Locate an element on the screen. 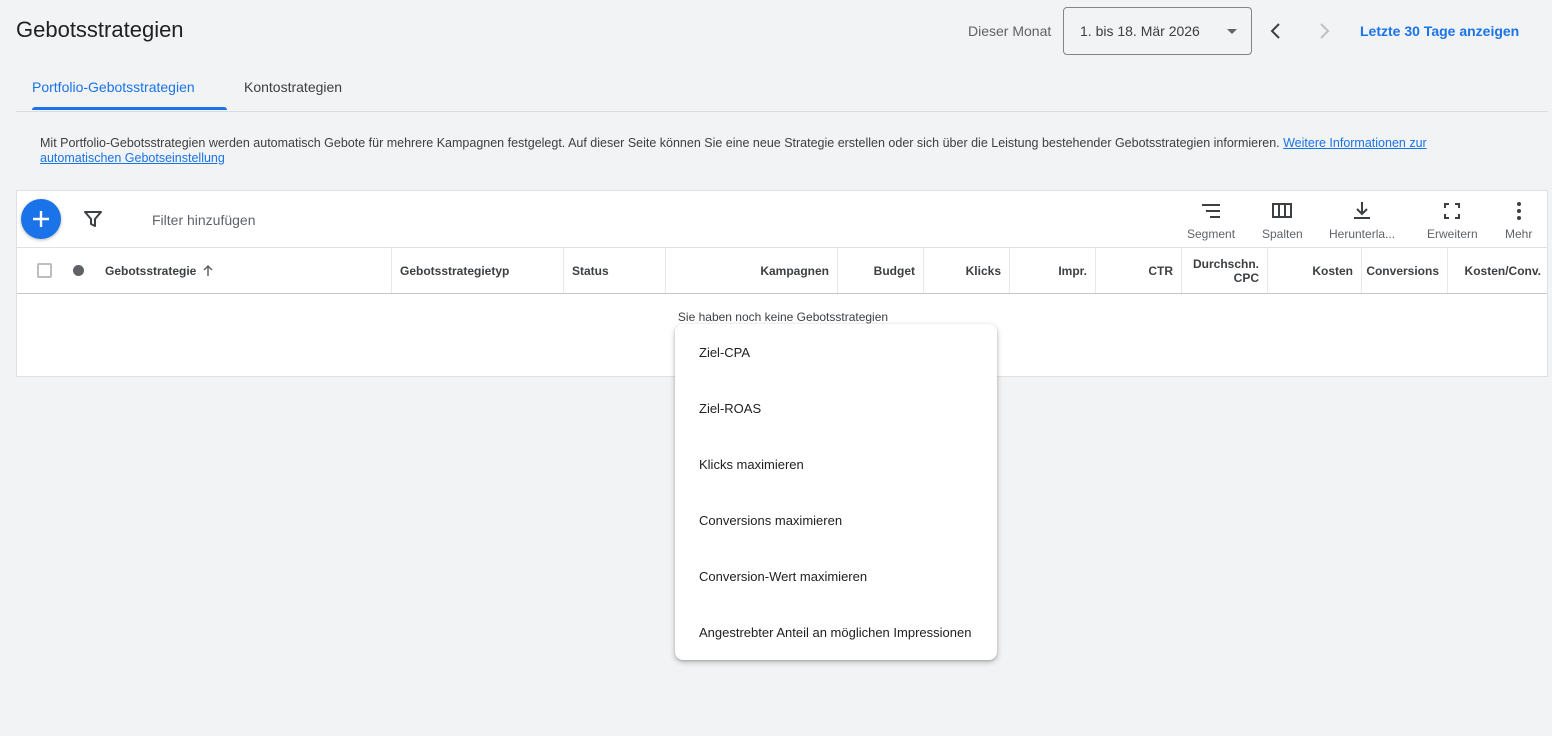 Image resolution: width=1552 pixels, height=736 pixels. plus-icon is located at coordinates (41, 219).